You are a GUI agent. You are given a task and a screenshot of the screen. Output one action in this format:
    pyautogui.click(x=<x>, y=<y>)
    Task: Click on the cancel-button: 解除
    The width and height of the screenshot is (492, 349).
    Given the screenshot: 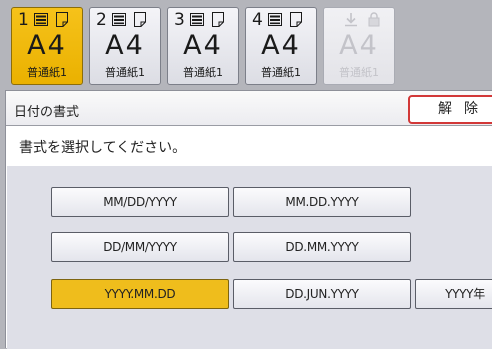 What is the action you would take?
    pyautogui.click(x=450, y=109)
    